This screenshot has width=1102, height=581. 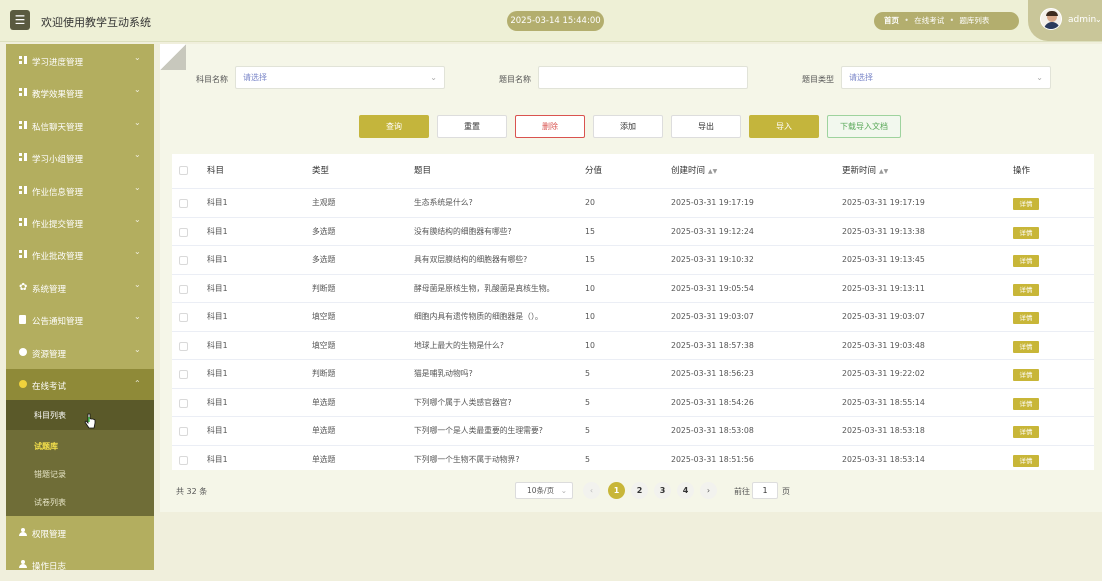 What do you see at coordinates (80, 533) in the screenshot?
I see `sidebar-item-bottom-1: 权限管理` at bounding box center [80, 533].